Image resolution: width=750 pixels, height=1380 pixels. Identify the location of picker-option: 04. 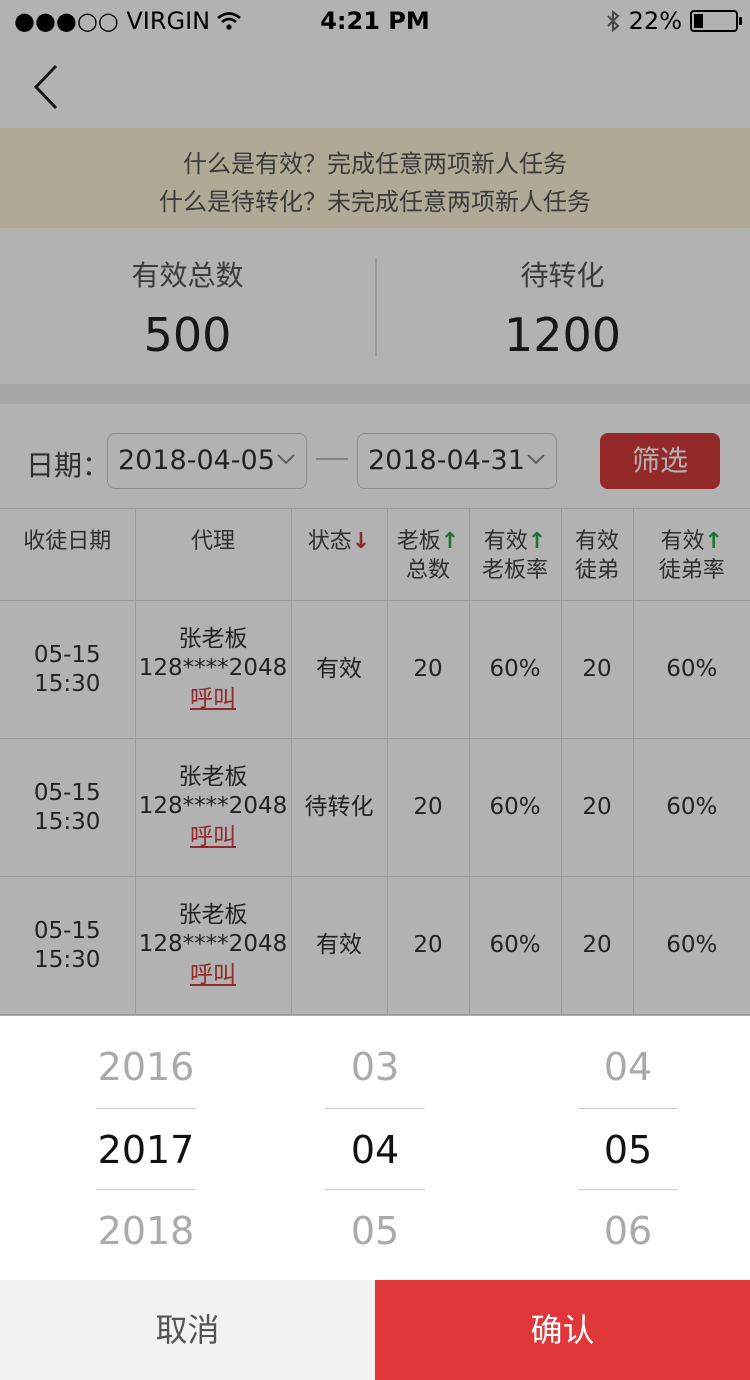
(628, 1067).